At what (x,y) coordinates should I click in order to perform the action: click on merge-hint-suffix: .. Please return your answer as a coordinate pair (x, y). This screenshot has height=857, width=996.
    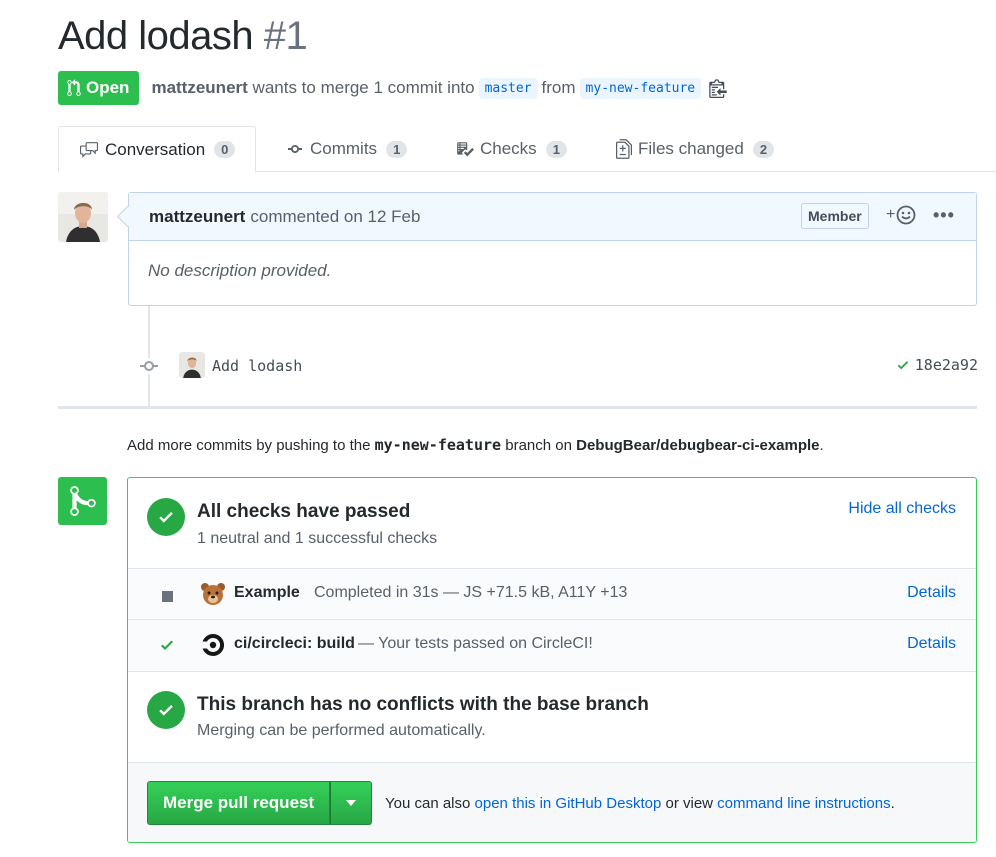
    Looking at the image, I should click on (892, 803).